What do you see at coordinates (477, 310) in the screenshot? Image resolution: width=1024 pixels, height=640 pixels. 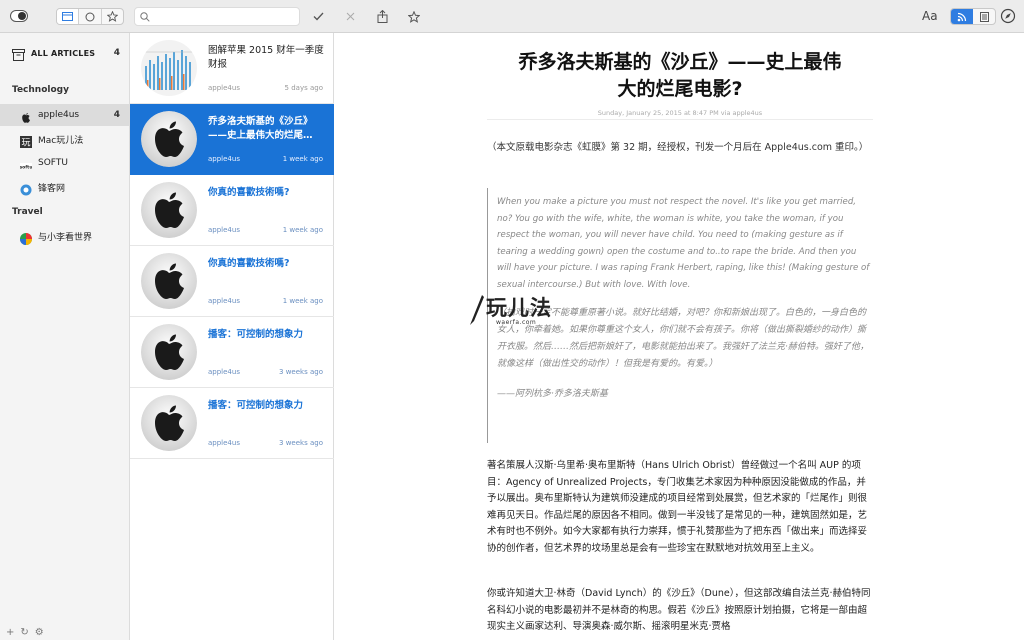 I see `watermark-pen-icon` at bounding box center [477, 310].